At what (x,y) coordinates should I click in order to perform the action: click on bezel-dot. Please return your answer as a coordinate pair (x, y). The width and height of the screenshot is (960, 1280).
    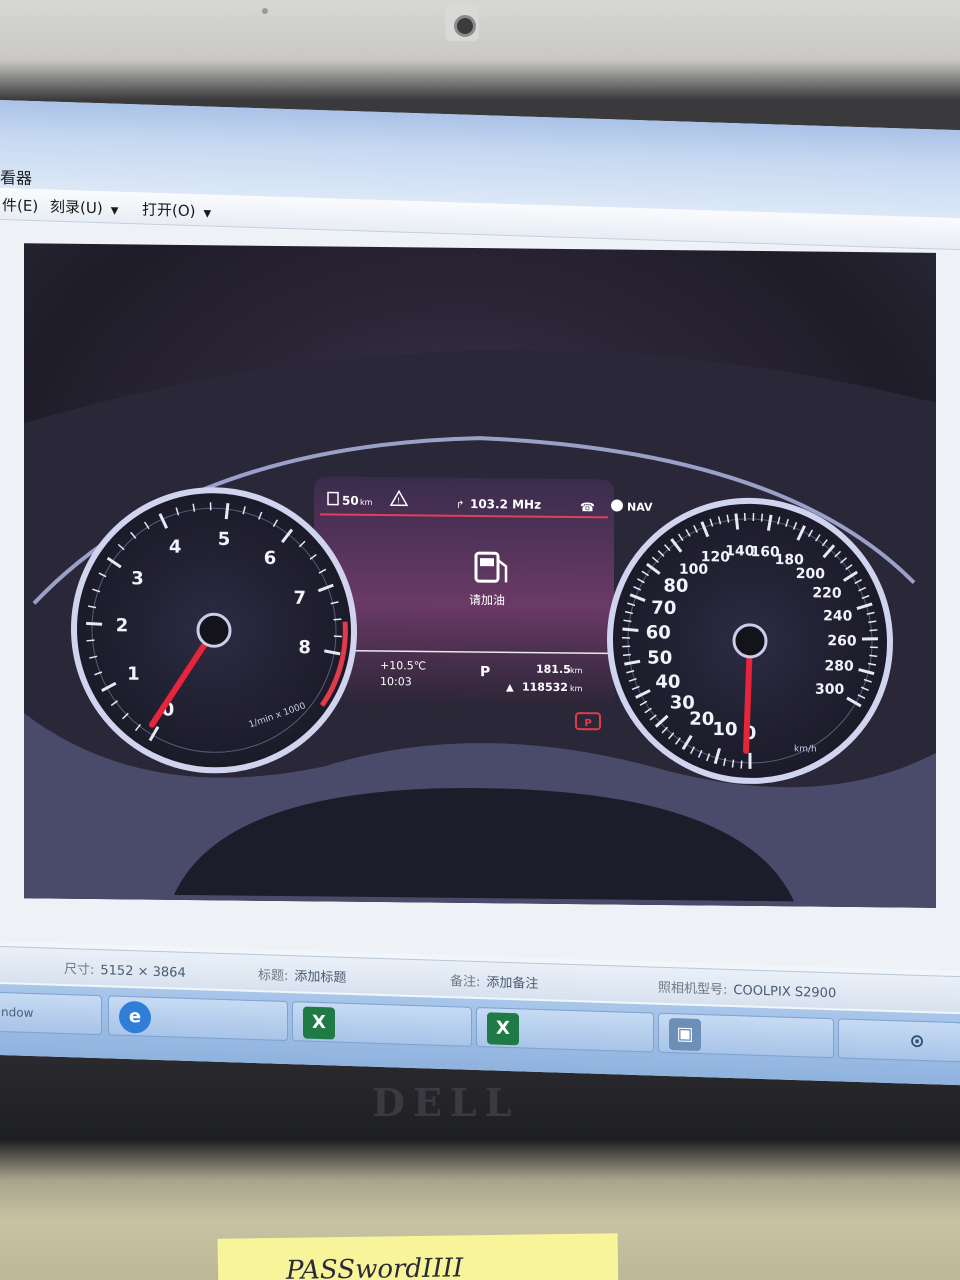
    Looking at the image, I should click on (265, 11).